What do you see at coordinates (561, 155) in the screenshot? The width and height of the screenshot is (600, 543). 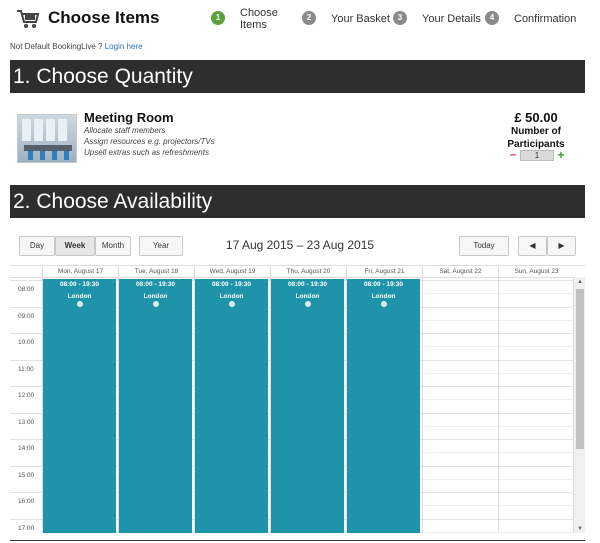 I see `increase-quantity-button: +` at bounding box center [561, 155].